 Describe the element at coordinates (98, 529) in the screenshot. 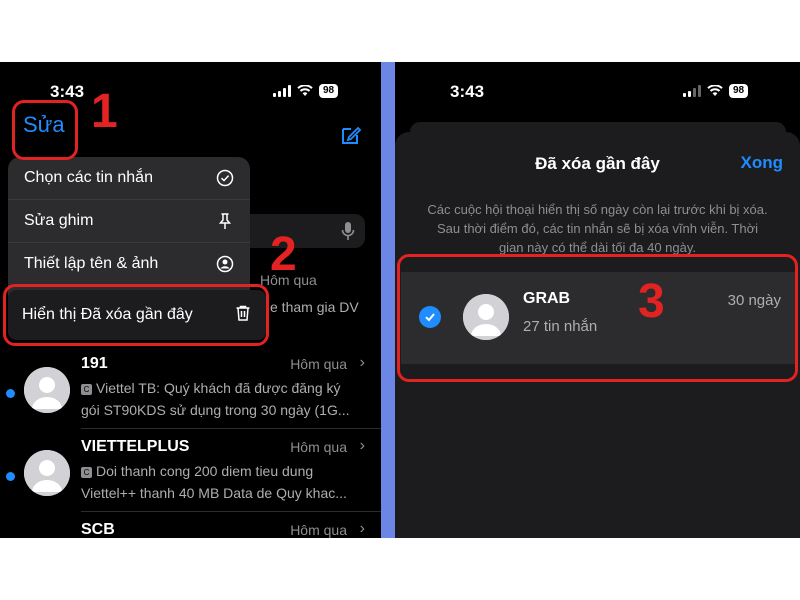

I see `contact-name: SCB` at that location.